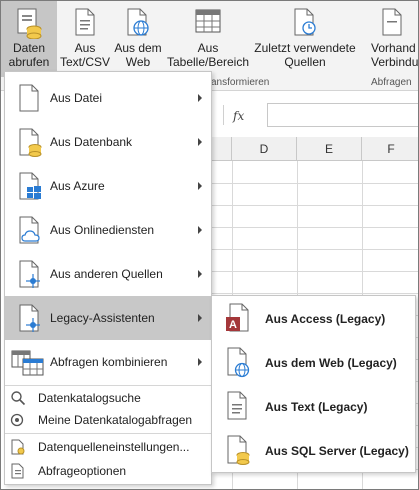  What do you see at coordinates (108, 318) in the screenshot?
I see `menu-item-legacy-wizards: Legacy-Assistenten` at bounding box center [108, 318].